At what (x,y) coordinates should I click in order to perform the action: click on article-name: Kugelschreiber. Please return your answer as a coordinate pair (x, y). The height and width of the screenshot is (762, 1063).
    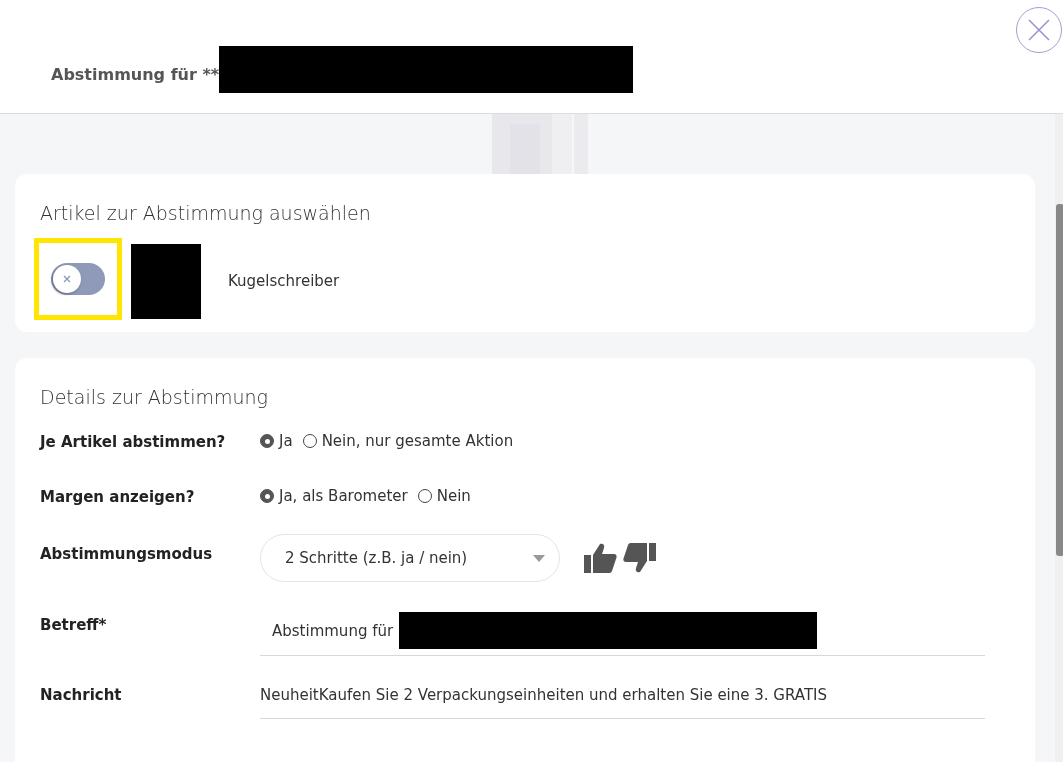
    Looking at the image, I should click on (284, 281).